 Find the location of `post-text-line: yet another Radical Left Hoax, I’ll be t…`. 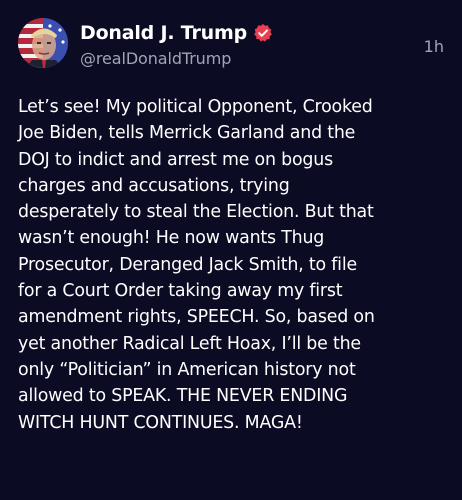

post-text-line: yet another Radical Left Hoax, I’ll be t… is located at coordinates (189, 343).